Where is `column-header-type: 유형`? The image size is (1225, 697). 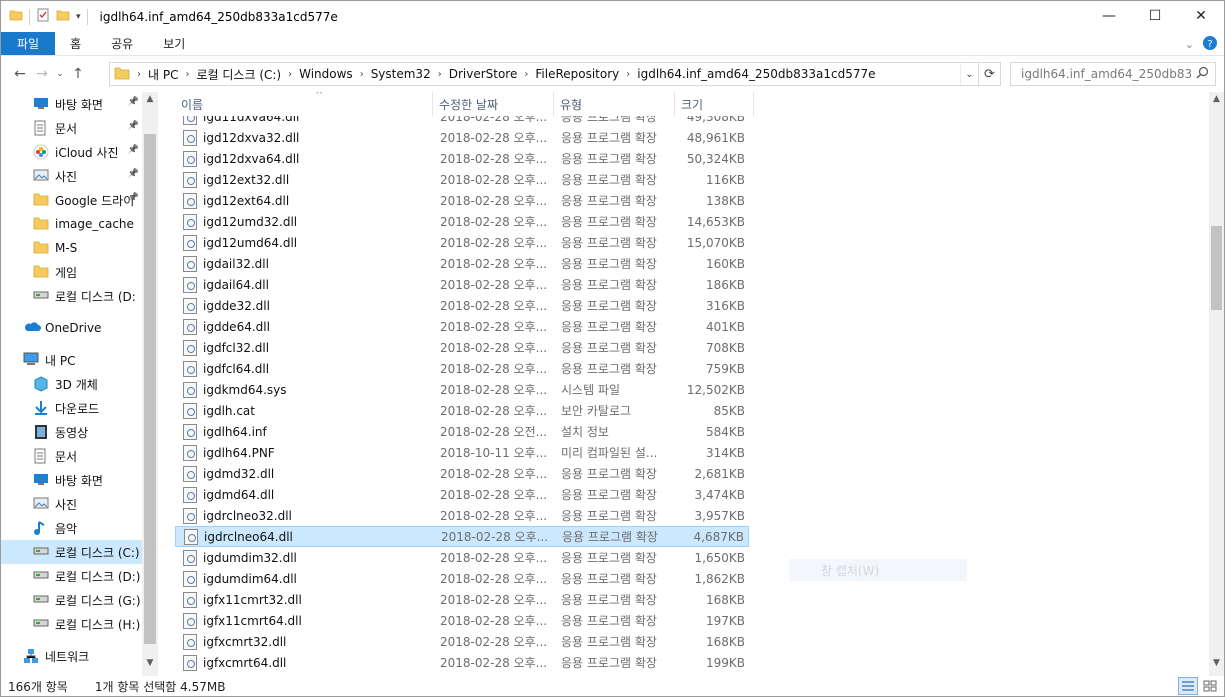 column-header-type: 유형 is located at coordinates (614, 104).